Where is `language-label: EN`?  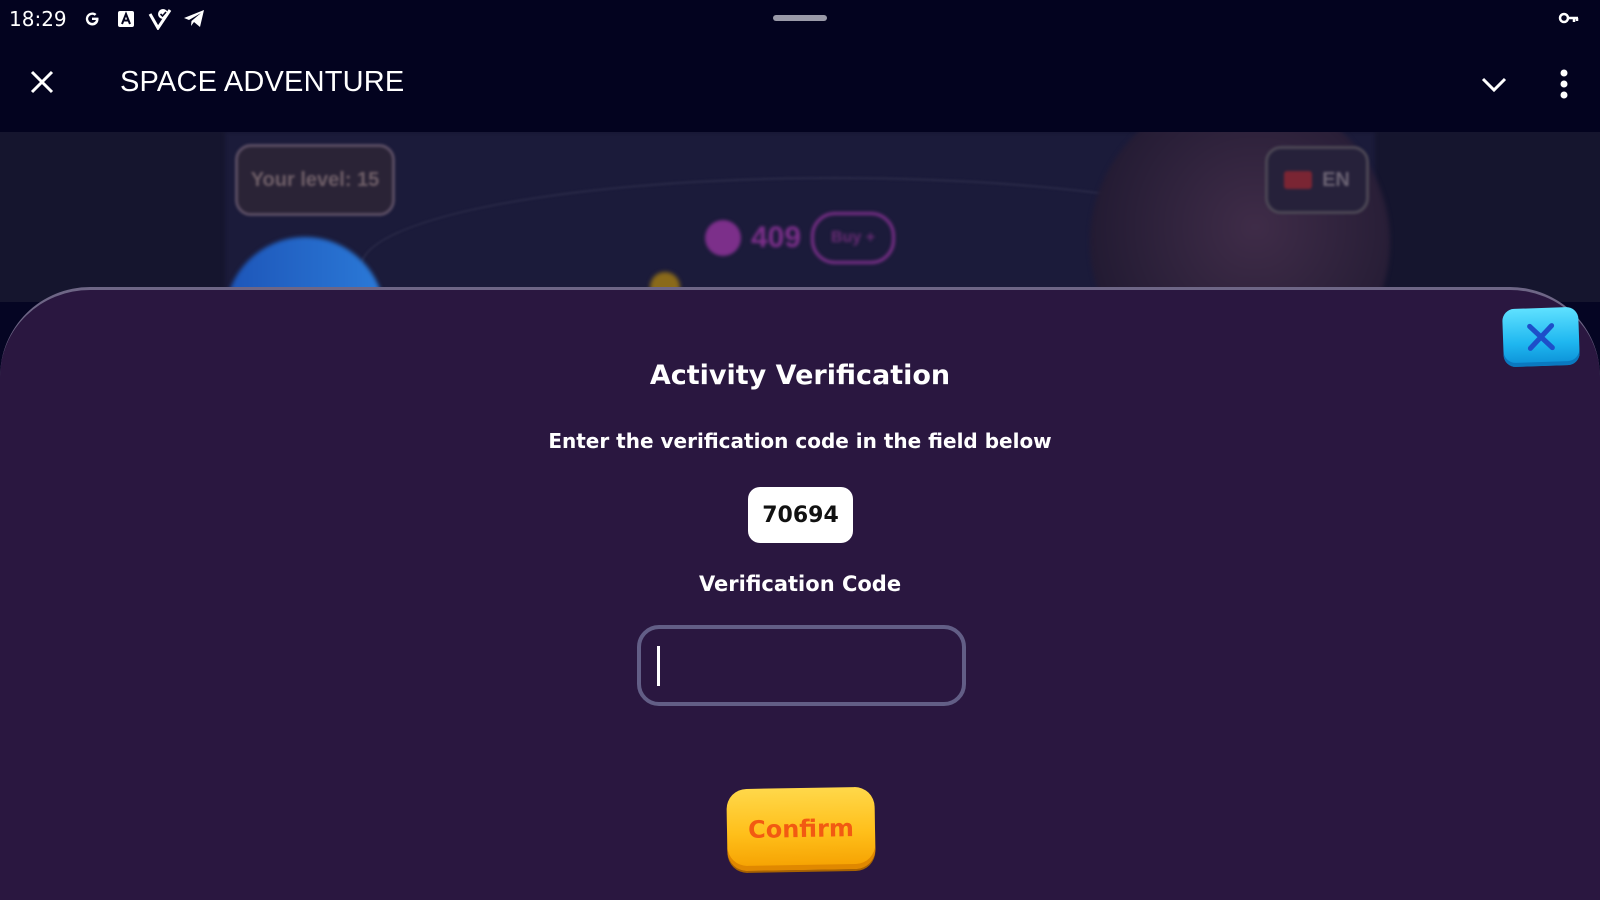
language-label: EN is located at coordinates (1336, 179).